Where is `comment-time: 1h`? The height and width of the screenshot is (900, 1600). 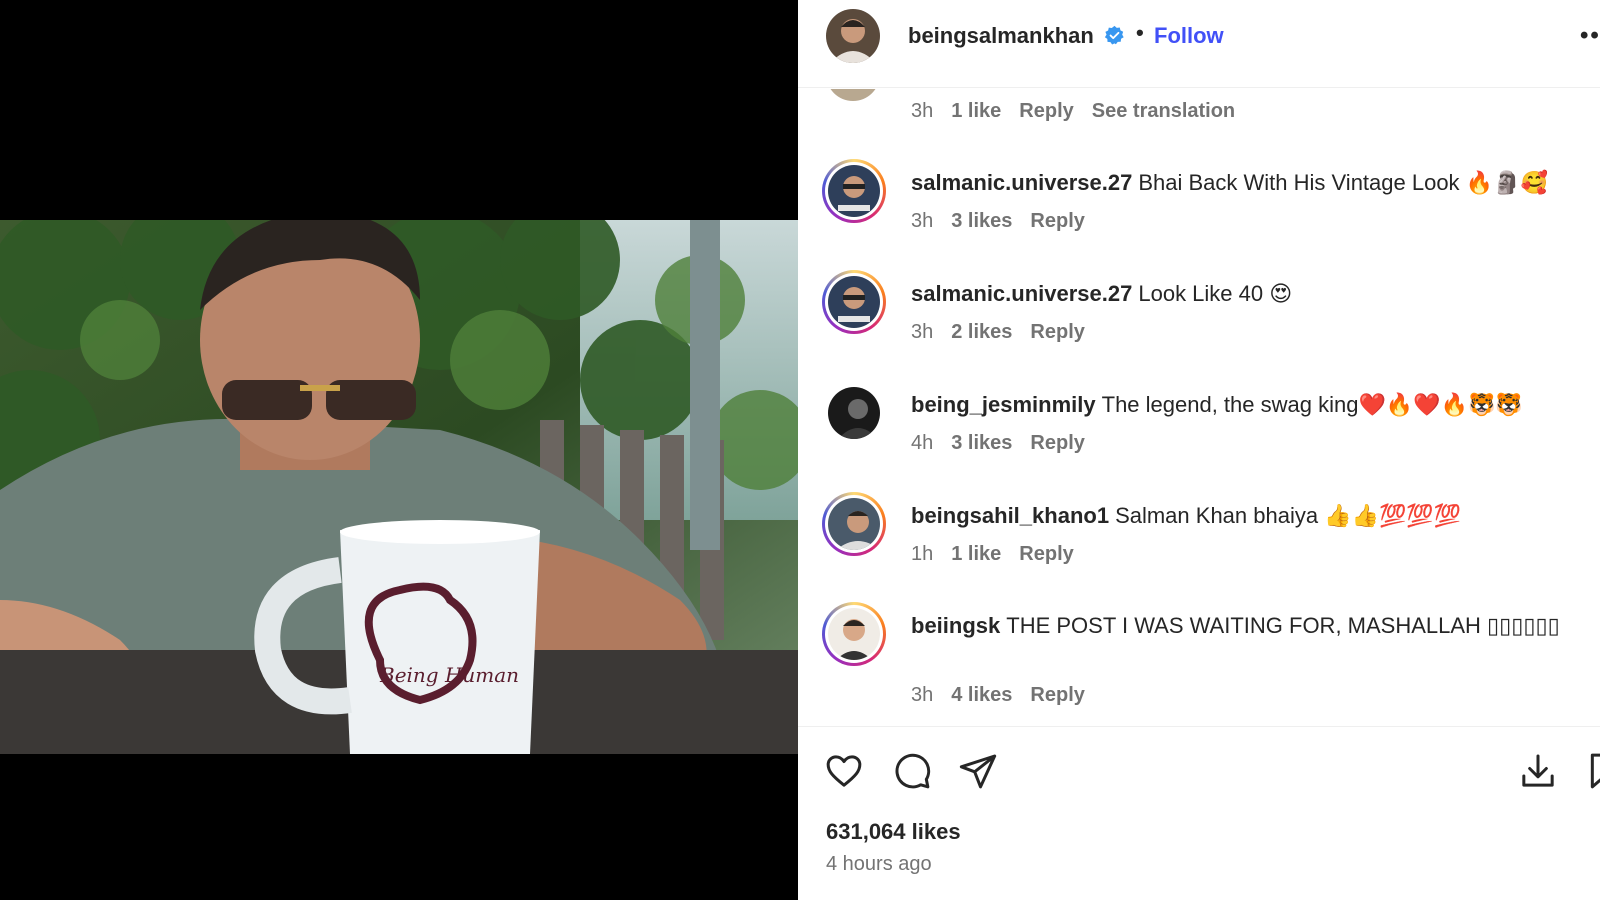
comment-time: 1h is located at coordinates (922, 554).